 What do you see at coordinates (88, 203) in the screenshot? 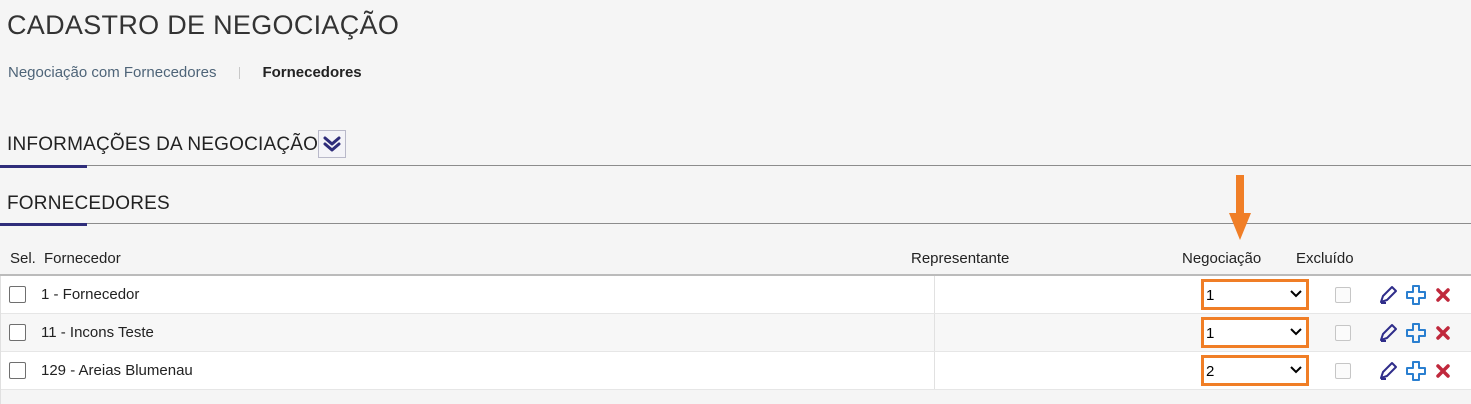
I see `section-title-suppliers: FORNECEDORES` at bounding box center [88, 203].